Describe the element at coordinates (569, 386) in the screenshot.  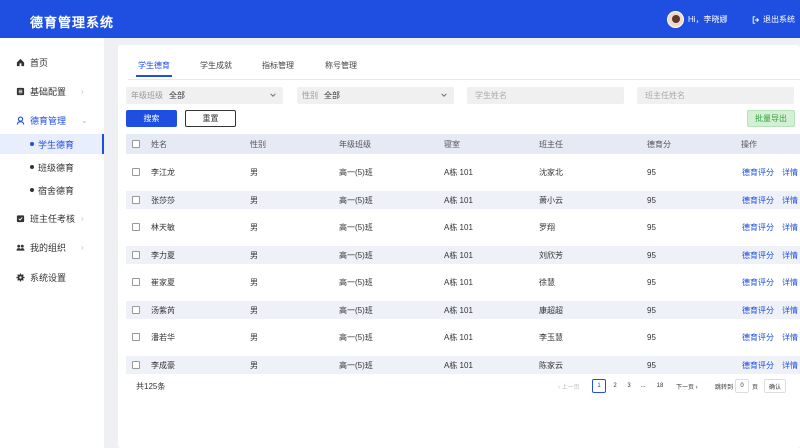
I see `prev-page-button: ‹ 上一页` at that location.